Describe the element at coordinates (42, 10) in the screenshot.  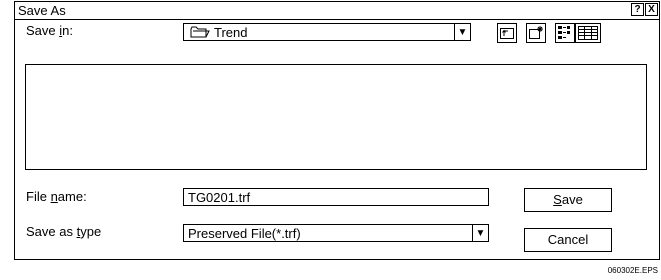
I see `dialog-title: Save As` at that location.